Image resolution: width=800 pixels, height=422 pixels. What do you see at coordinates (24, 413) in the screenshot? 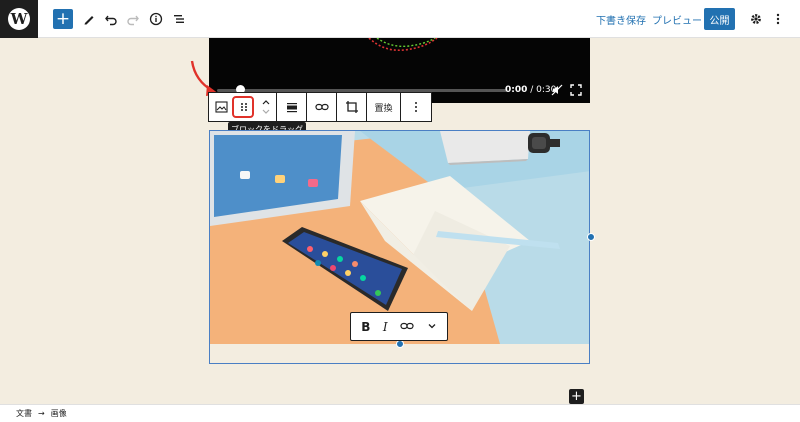
I see `breadcrumb-root: 文書` at bounding box center [24, 413].